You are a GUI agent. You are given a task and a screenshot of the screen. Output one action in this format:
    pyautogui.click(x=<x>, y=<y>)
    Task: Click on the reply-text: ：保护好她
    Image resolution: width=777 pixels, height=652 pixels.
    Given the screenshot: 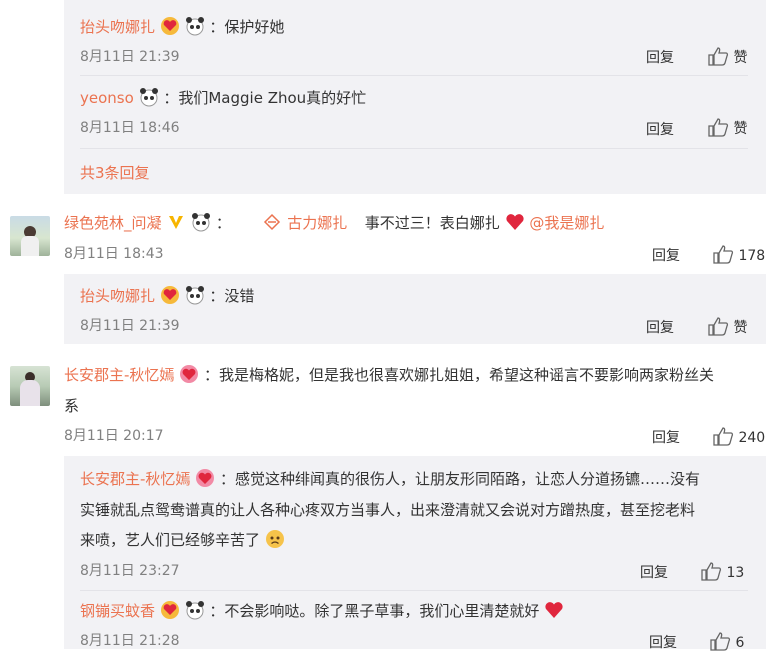 What is the action you would take?
    pyautogui.click(x=247, y=27)
    